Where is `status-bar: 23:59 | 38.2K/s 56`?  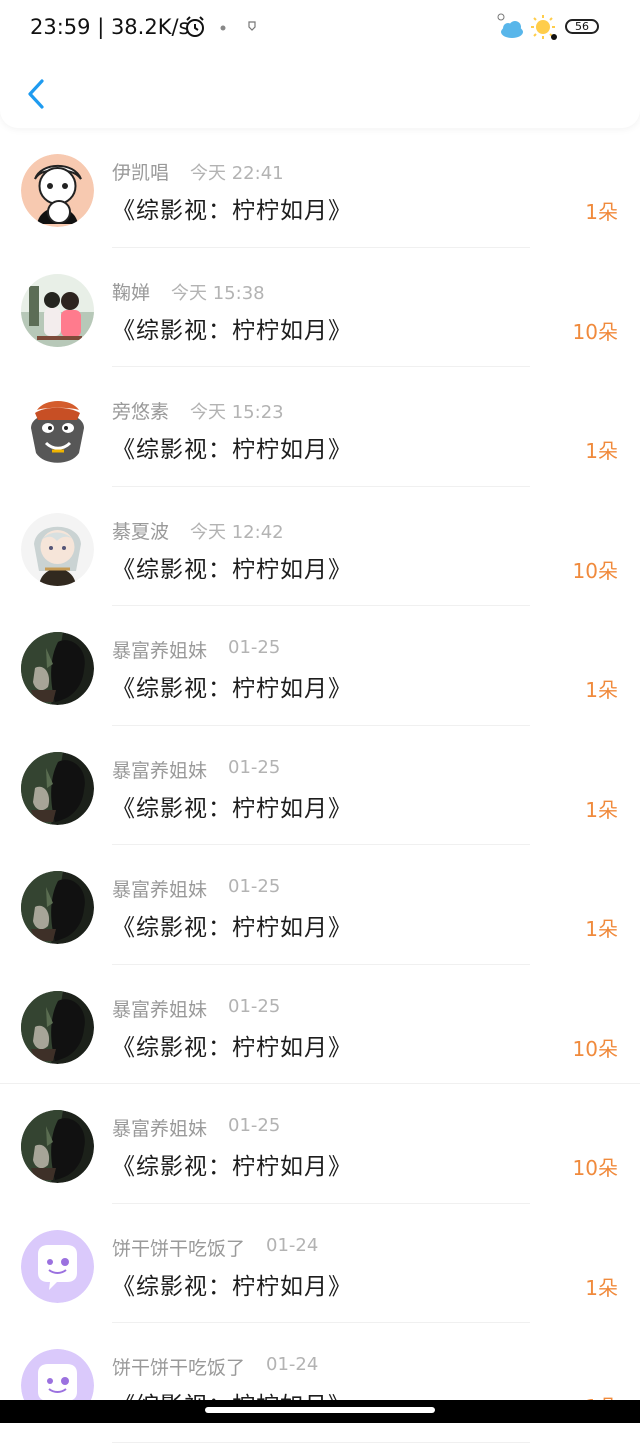 status-bar: 23:59 | 38.2K/s 56 is located at coordinates (320, 27).